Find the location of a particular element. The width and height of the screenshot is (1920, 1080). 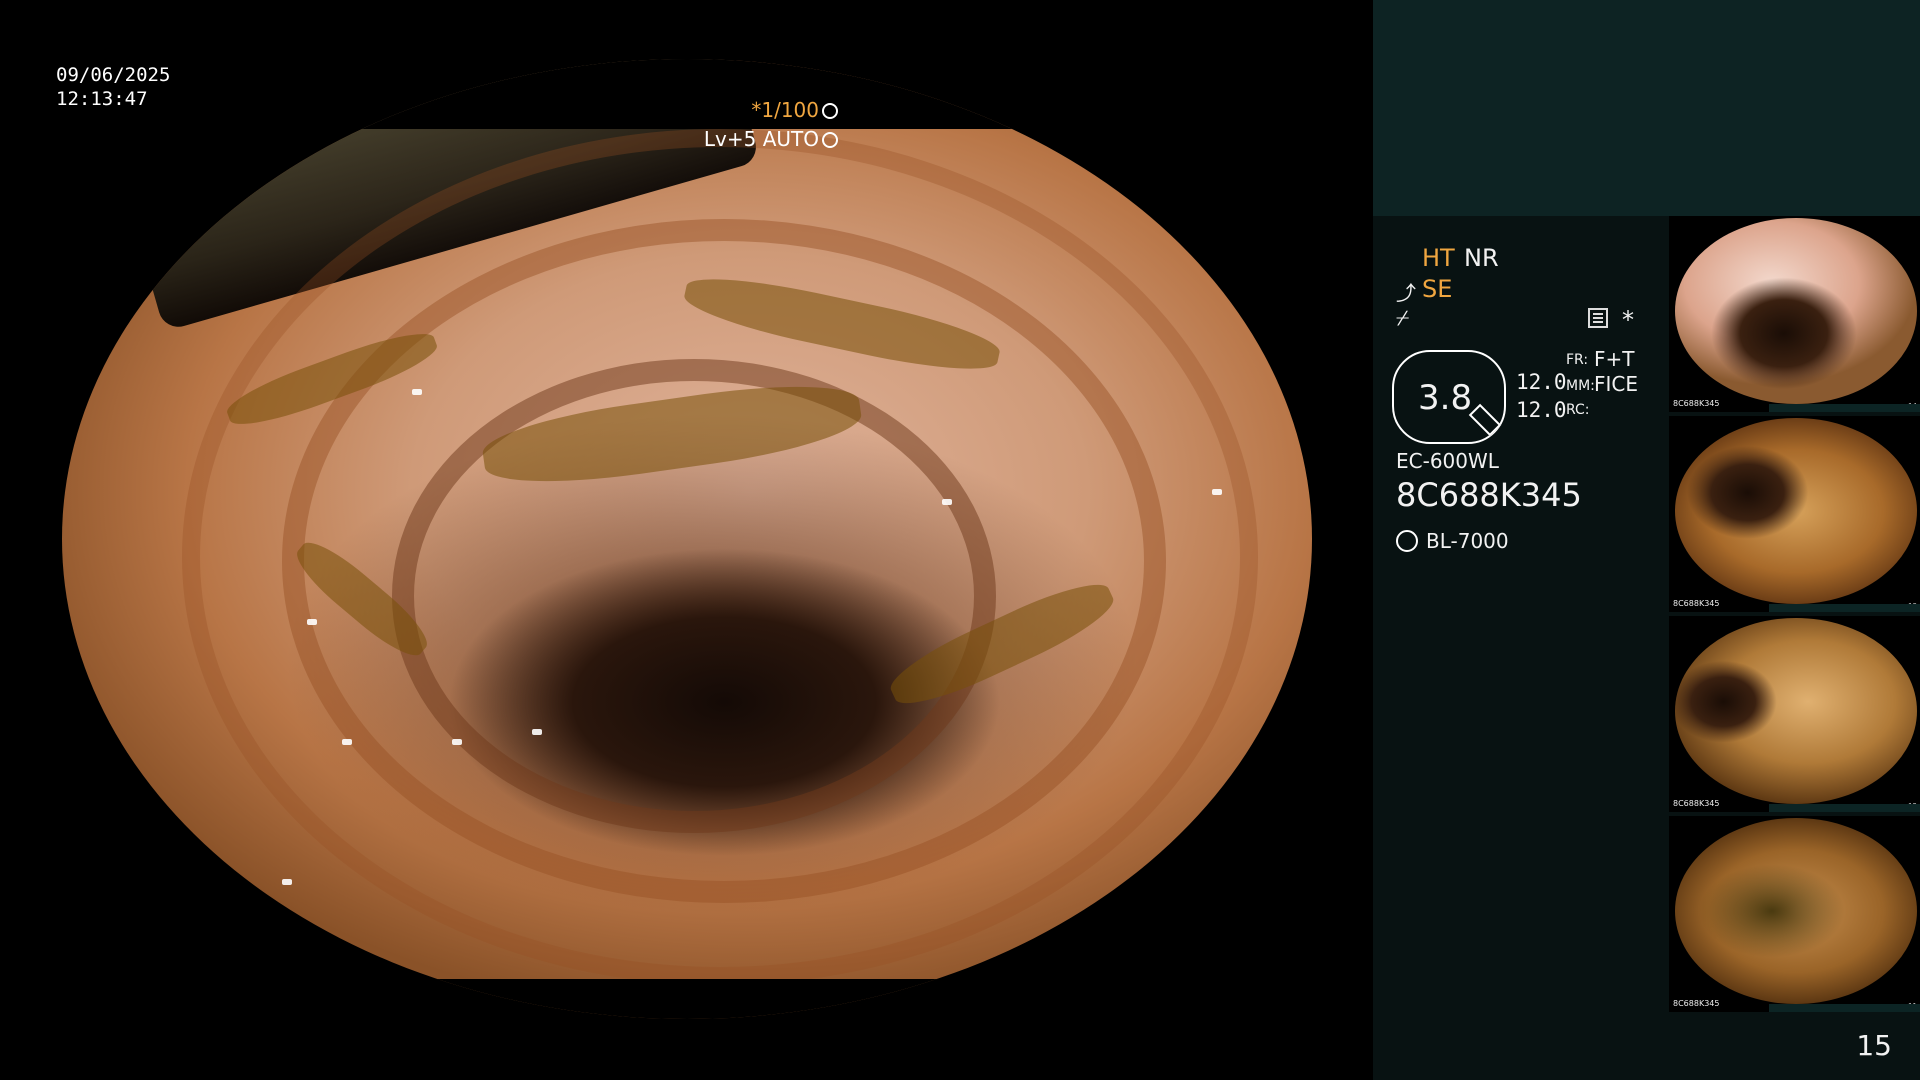

zoom-value: 3.8 is located at coordinates (1445, 398).